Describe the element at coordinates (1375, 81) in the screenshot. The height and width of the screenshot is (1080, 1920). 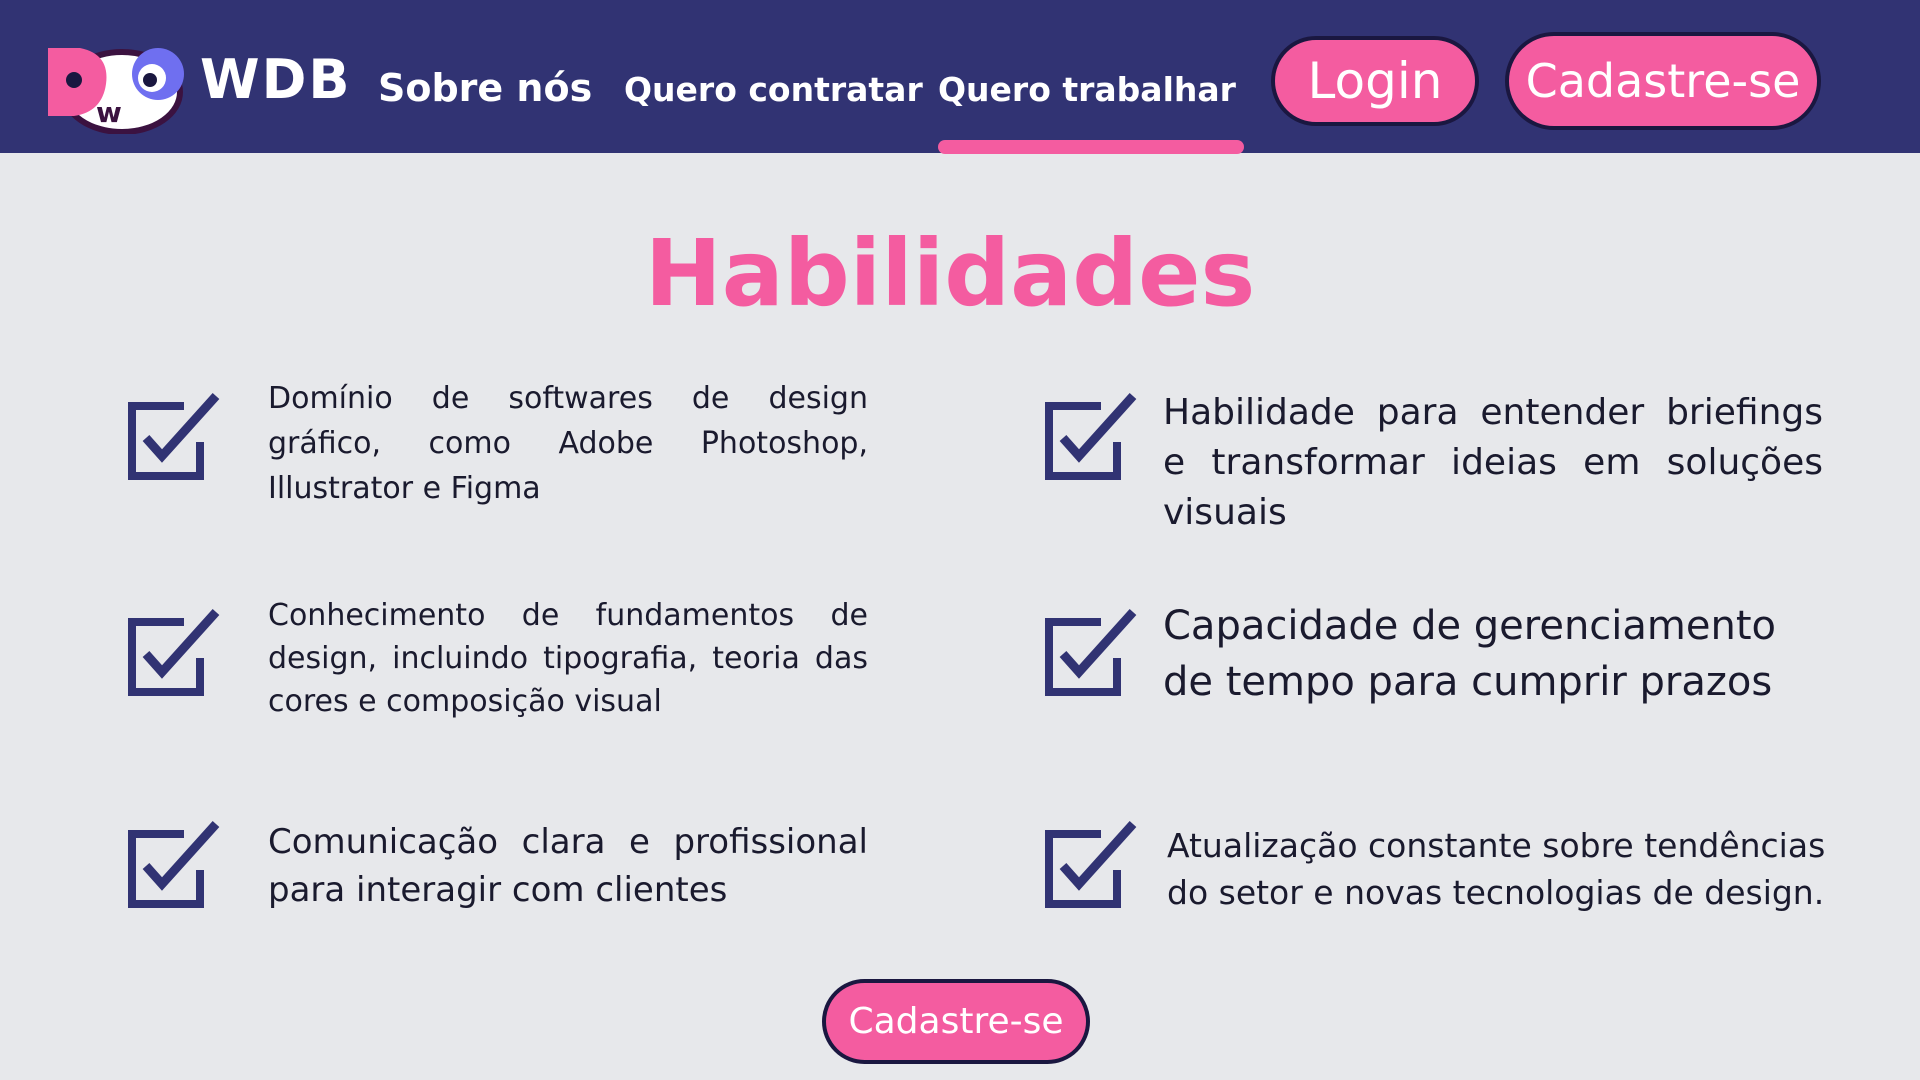
I see `login-button: Login` at that location.